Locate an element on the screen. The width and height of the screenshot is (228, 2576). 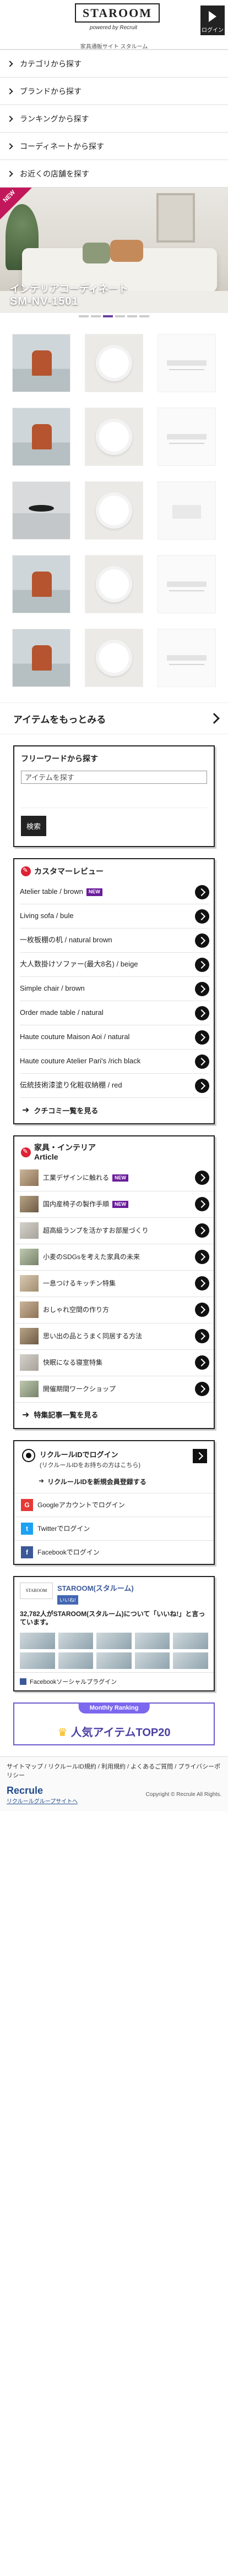
google-login-button: G Googleアカウントでログイン is located at coordinates (114, 1504).